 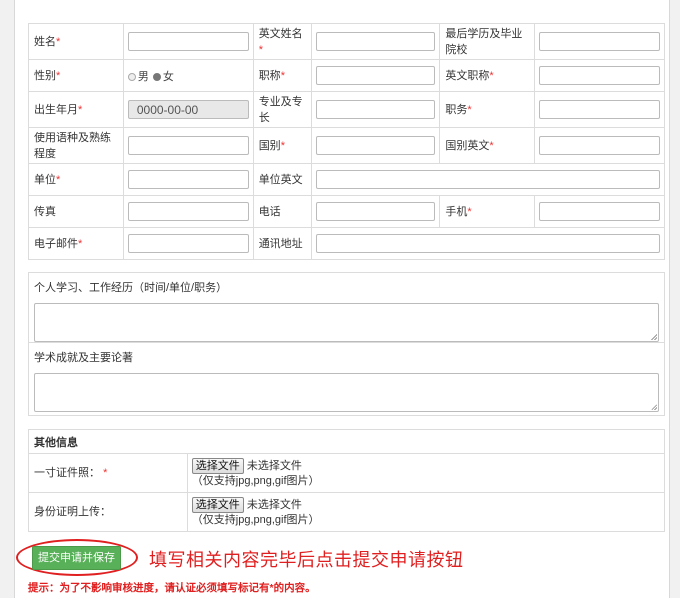 I want to click on form-row: 性别* 男女职称* 英文职称*, so click(x=346, y=75).